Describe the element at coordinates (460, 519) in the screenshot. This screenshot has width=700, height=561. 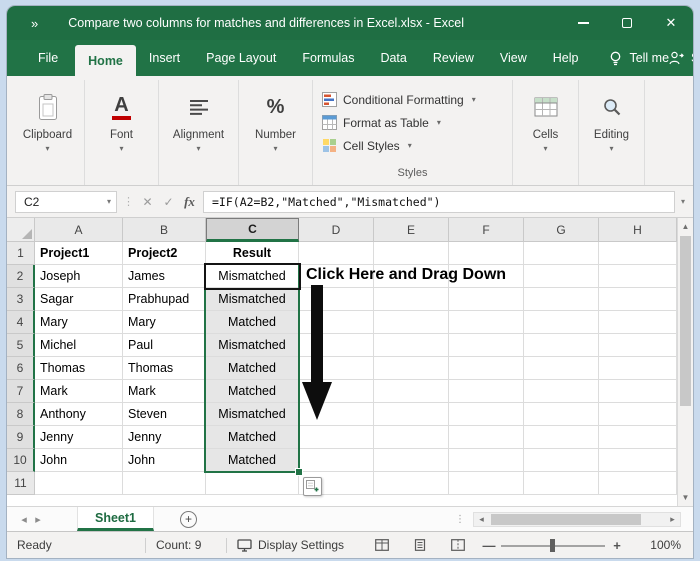
I see `tab-splitter-handle: ⋮` at that location.